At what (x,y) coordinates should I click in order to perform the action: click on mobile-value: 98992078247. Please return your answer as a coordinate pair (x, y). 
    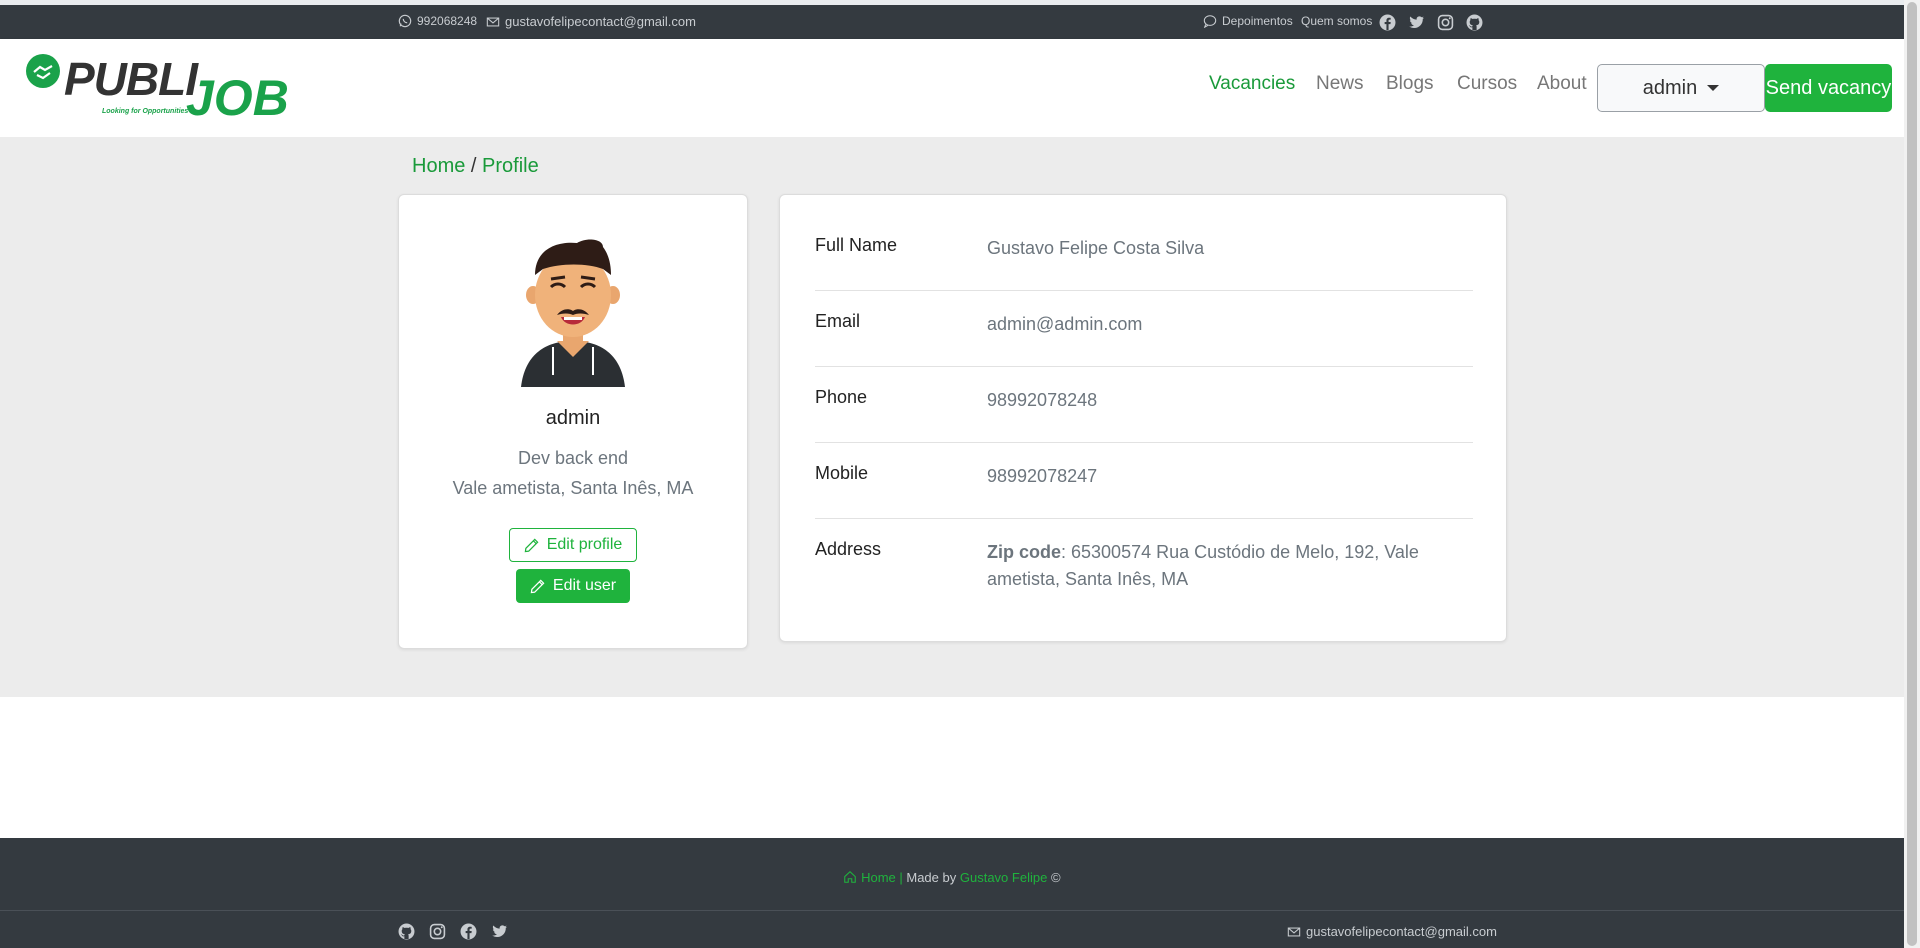
    Looking at the image, I should click on (1042, 476).